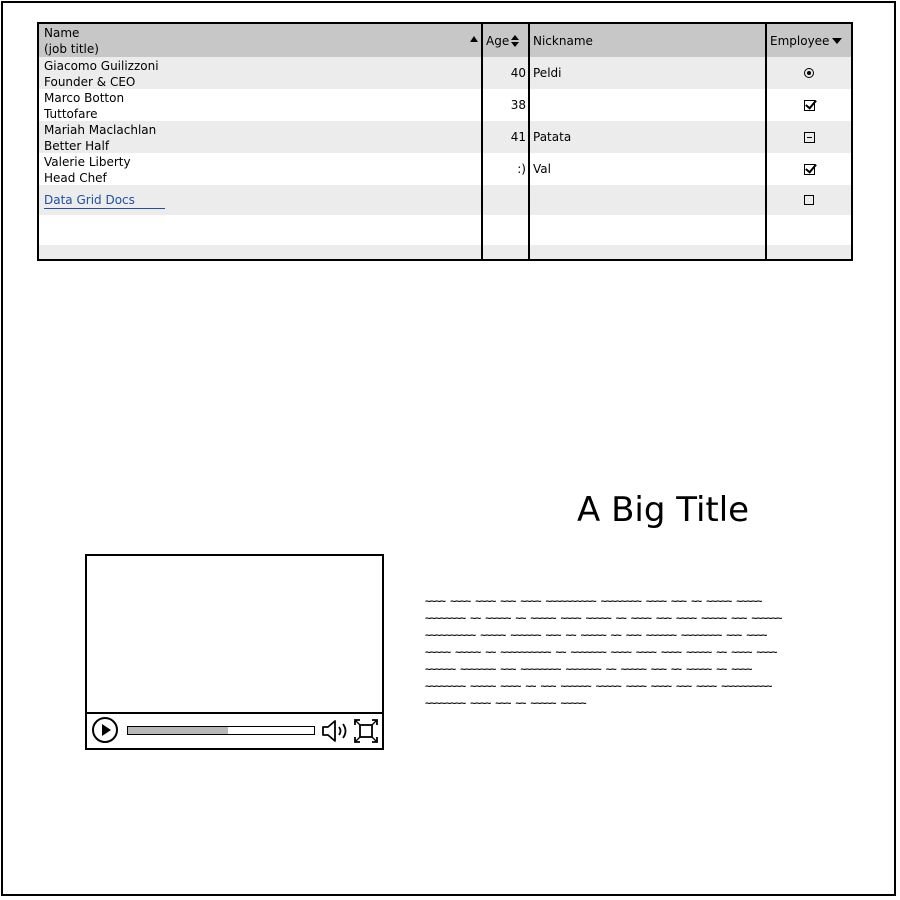 Image resolution: width=900 pixels, height=900 pixels. I want to click on radio-selected-icon, so click(809, 73).